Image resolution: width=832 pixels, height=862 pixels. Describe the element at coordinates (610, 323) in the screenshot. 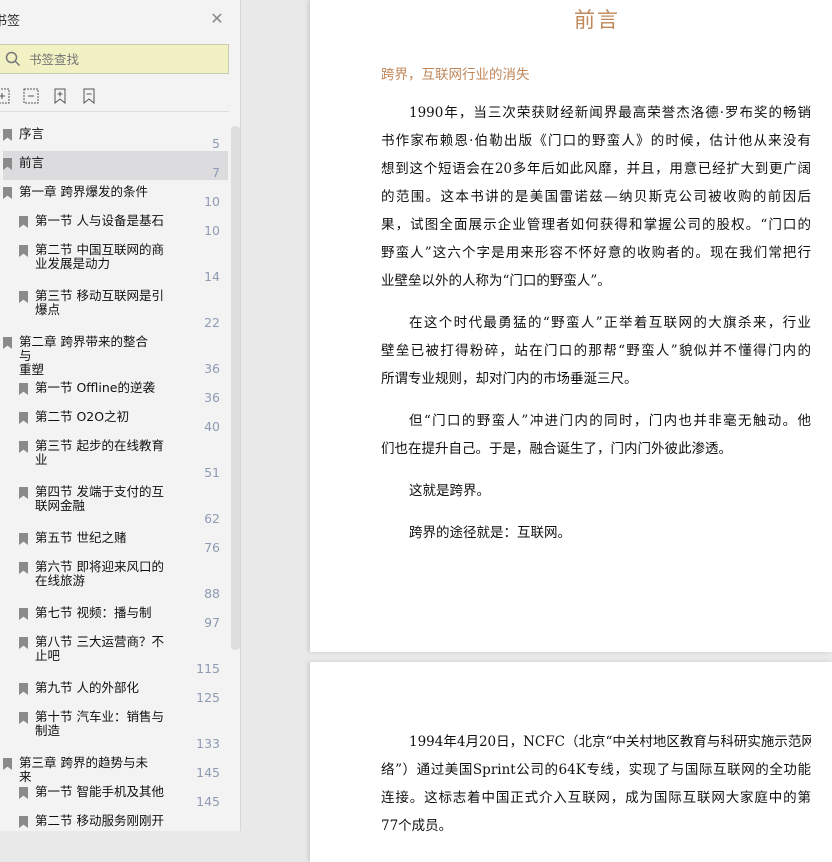

I see `text-line: 在这个时代最勇猛的“野蛮人”正举着互联网的大旗杀来，行业` at that location.